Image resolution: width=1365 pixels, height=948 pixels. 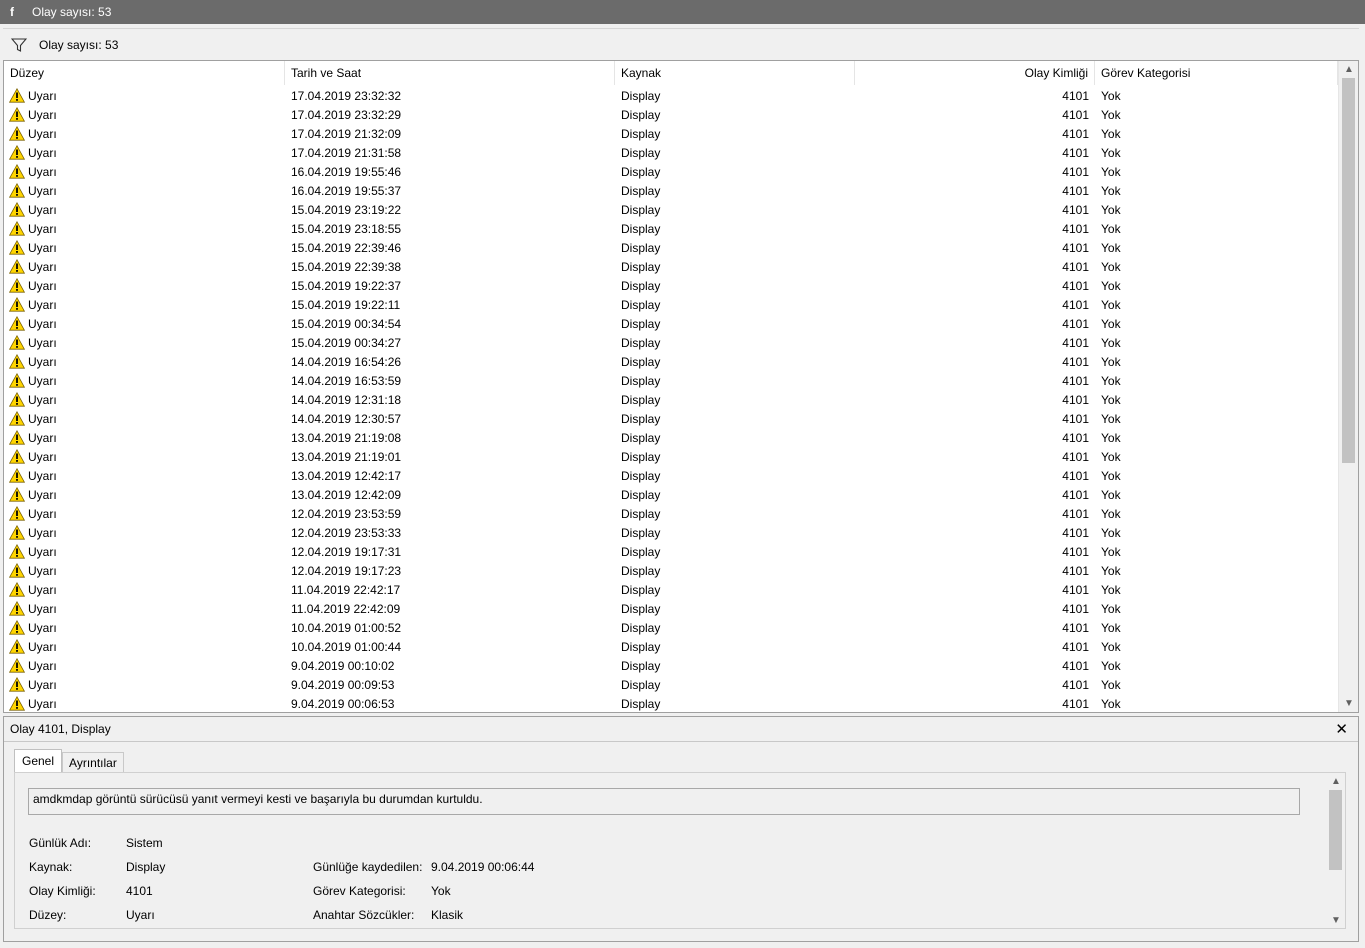 What do you see at coordinates (681, 729) in the screenshot?
I see `event-detail-header: Olay 4101, Display ✕` at bounding box center [681, 729].